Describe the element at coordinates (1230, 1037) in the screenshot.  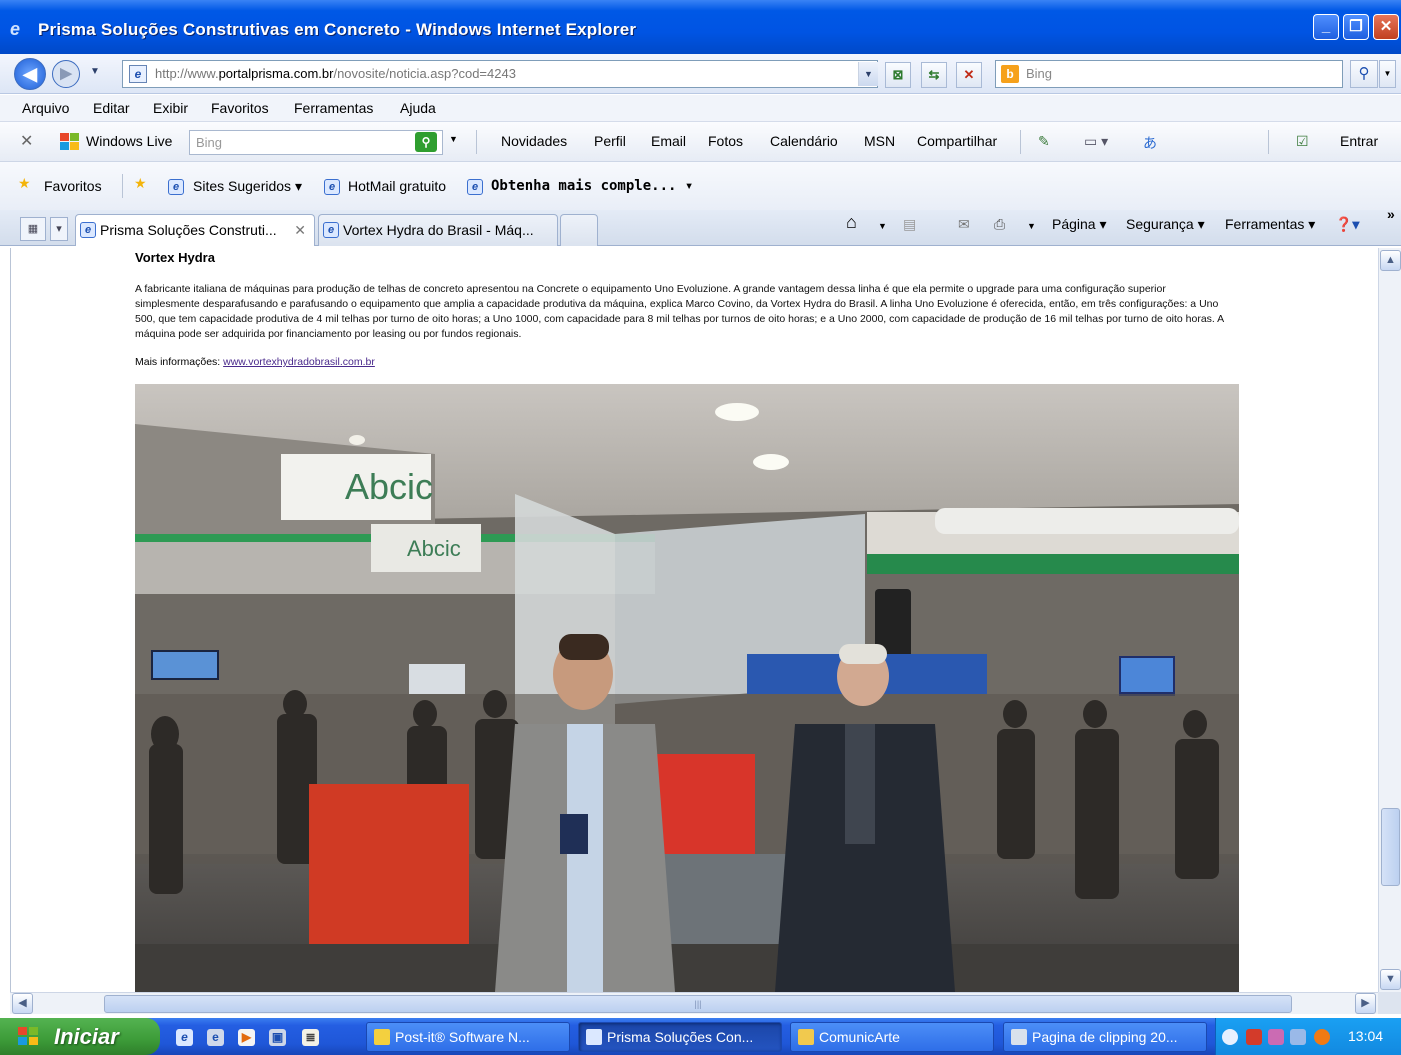
I see `tray-expand-icon` at that location.